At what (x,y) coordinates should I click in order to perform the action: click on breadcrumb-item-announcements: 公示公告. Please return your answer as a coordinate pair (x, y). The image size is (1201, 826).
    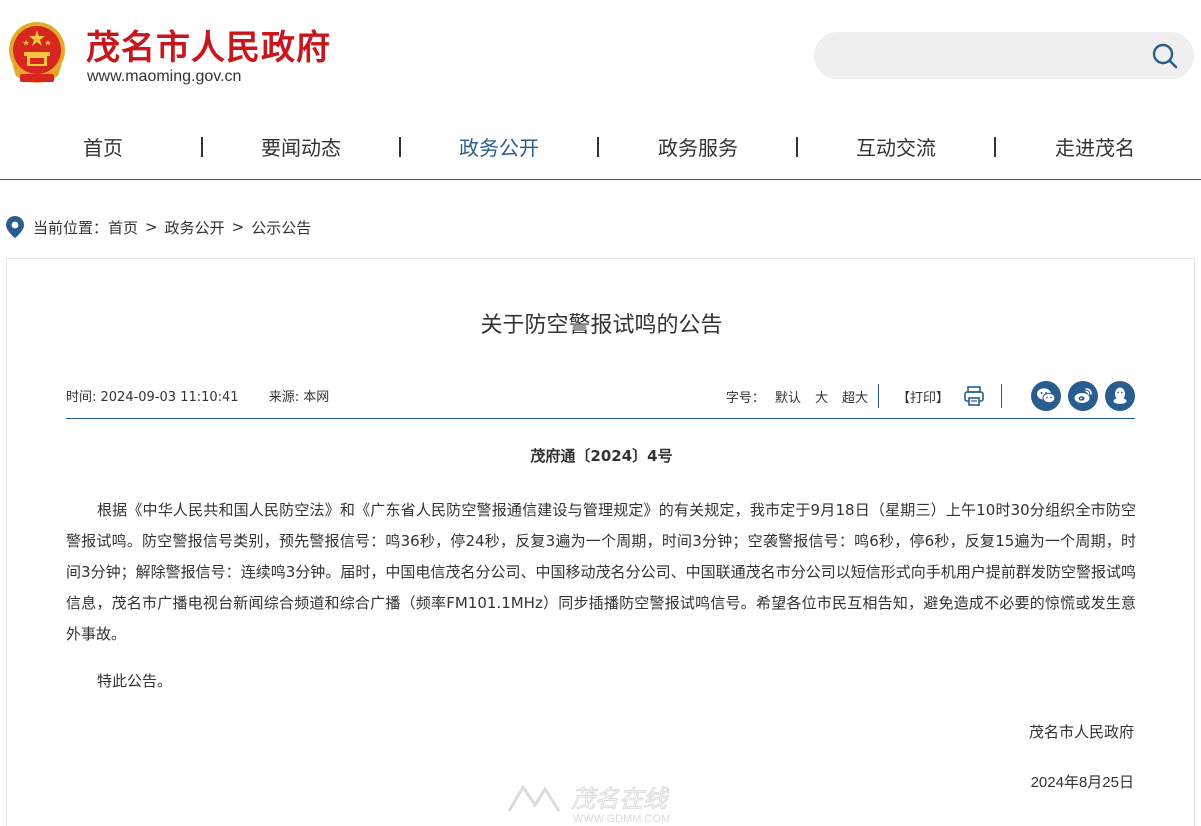
    Looking at the image, I should click on (281, 227).